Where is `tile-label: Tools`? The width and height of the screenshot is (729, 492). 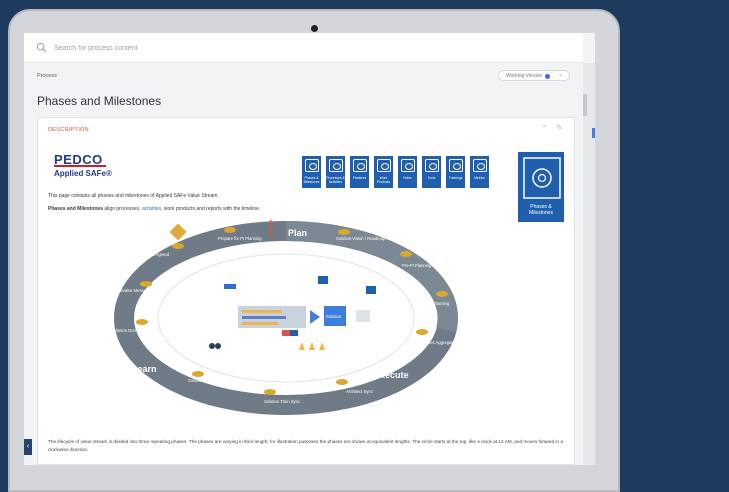
tile-label: Tools is located at coordinates (431, 178).